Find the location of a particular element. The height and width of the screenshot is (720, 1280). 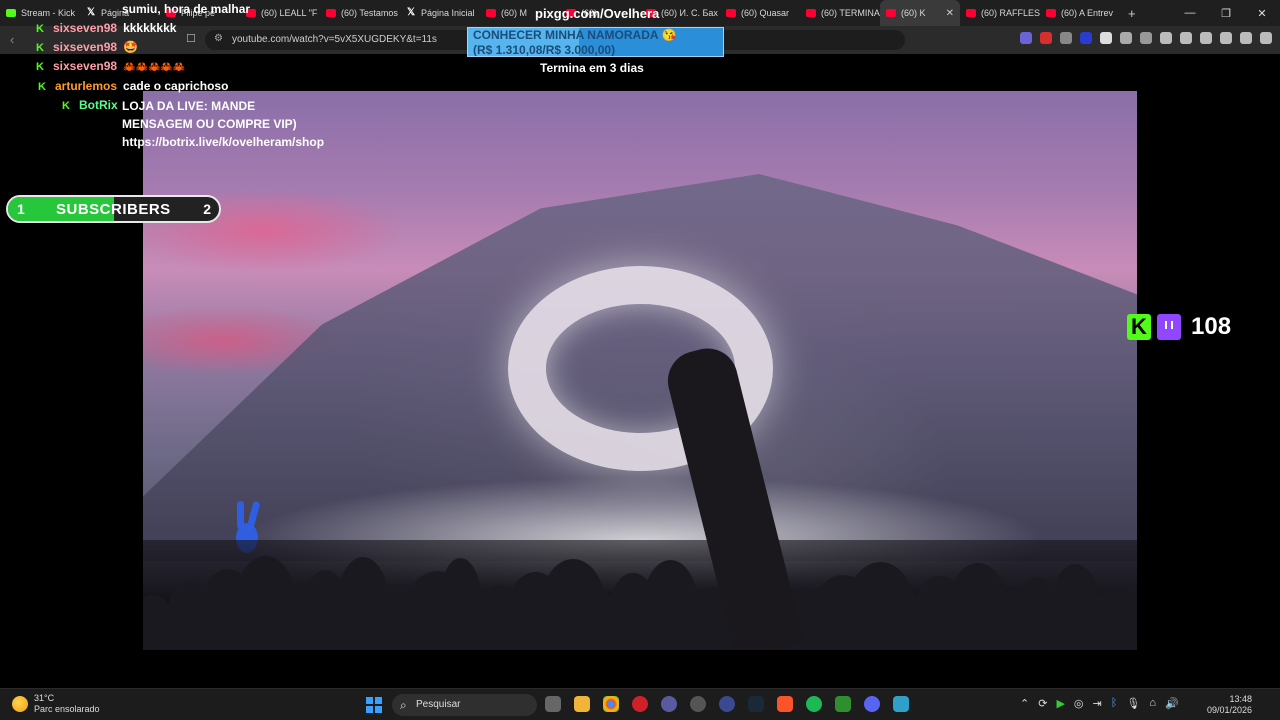

wallet-icon is located at coordinates (1206, 38).